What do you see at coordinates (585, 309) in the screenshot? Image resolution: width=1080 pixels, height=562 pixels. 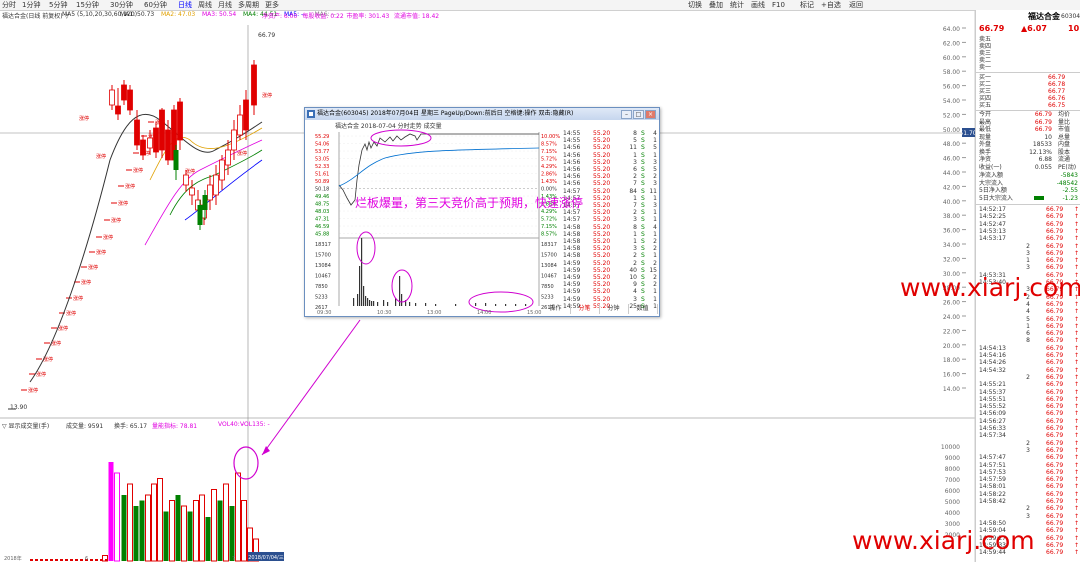 I see `popup-tab-1: 分笔` at bounding box center [585, 309].